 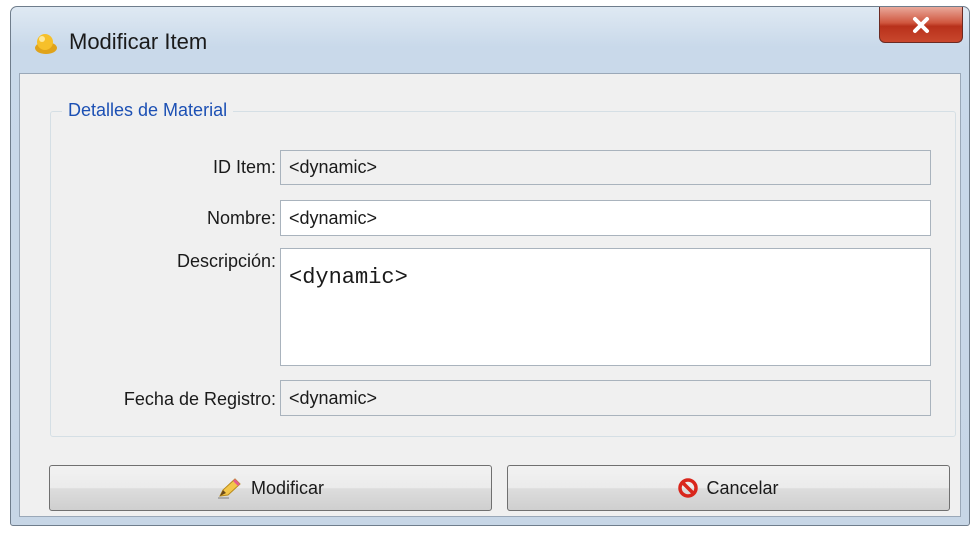 I want to click on id-item-label: ID Item:, so click(x=244, y=167).